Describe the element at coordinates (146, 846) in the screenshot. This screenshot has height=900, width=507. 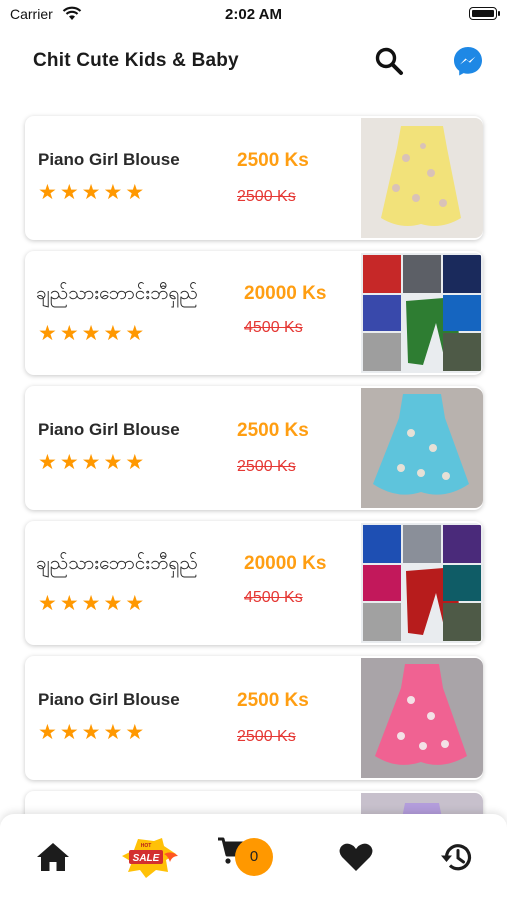
I see `svg-text: HOT` at that location.